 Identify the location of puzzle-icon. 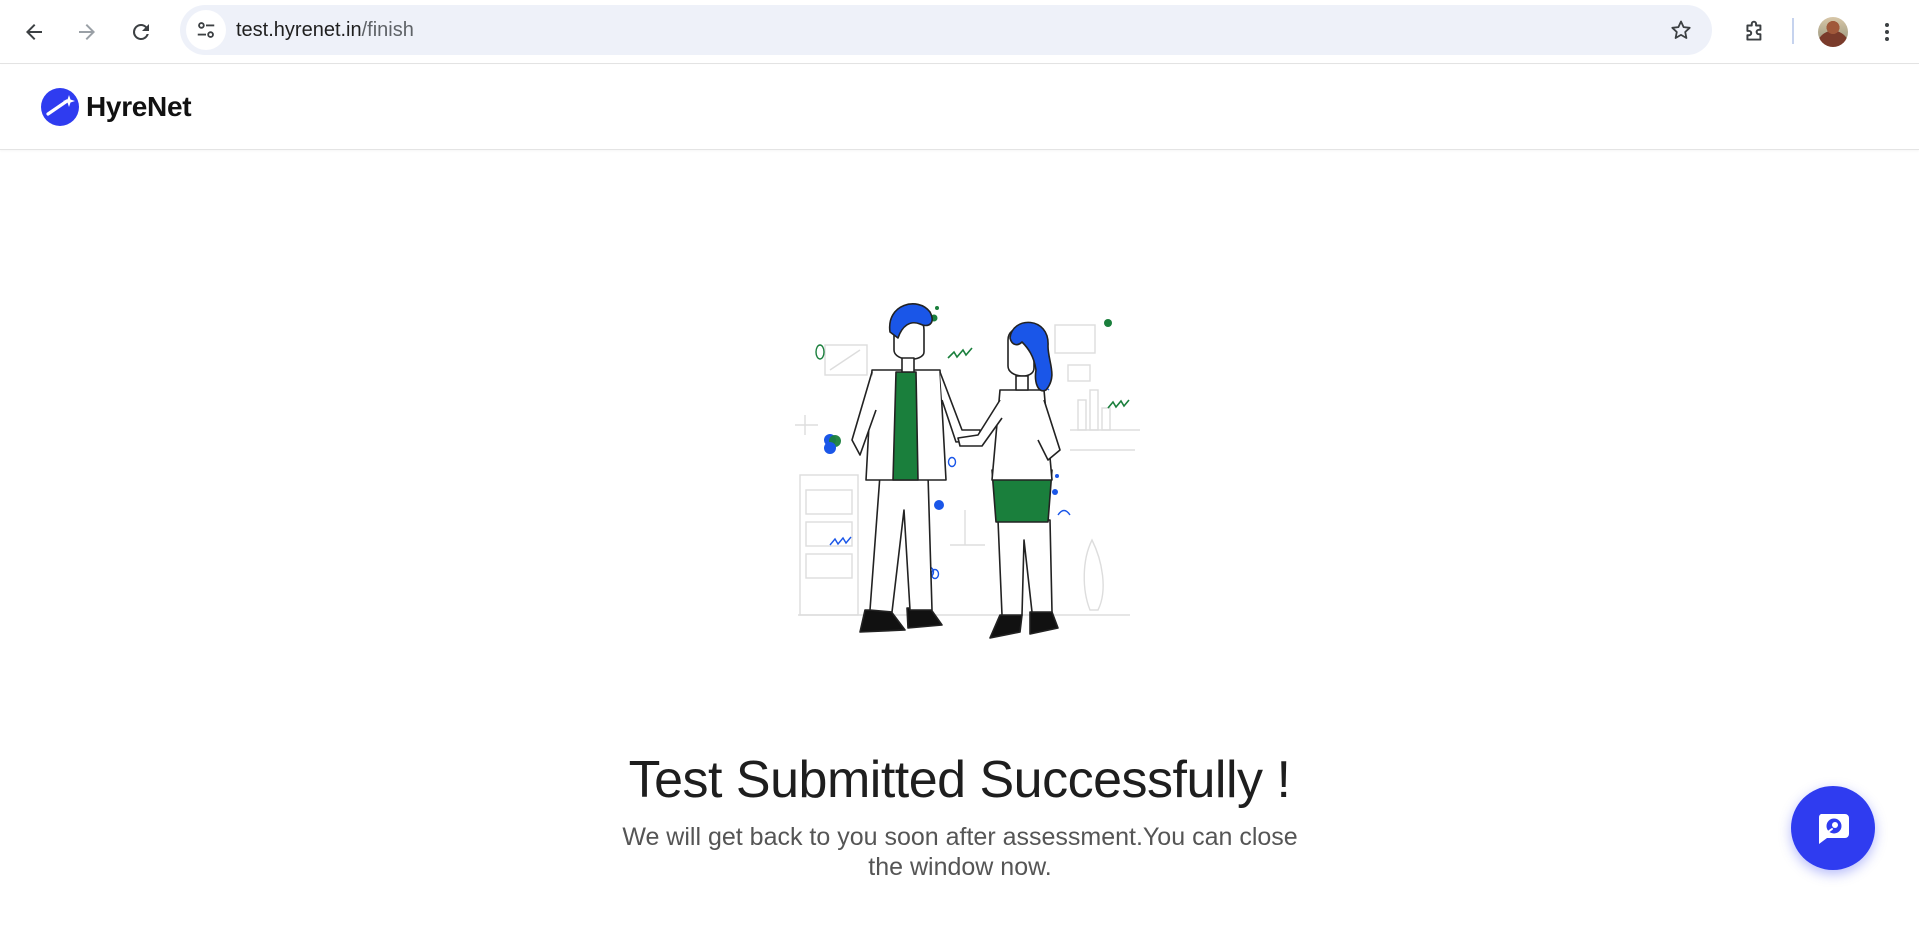
(1754, 30).